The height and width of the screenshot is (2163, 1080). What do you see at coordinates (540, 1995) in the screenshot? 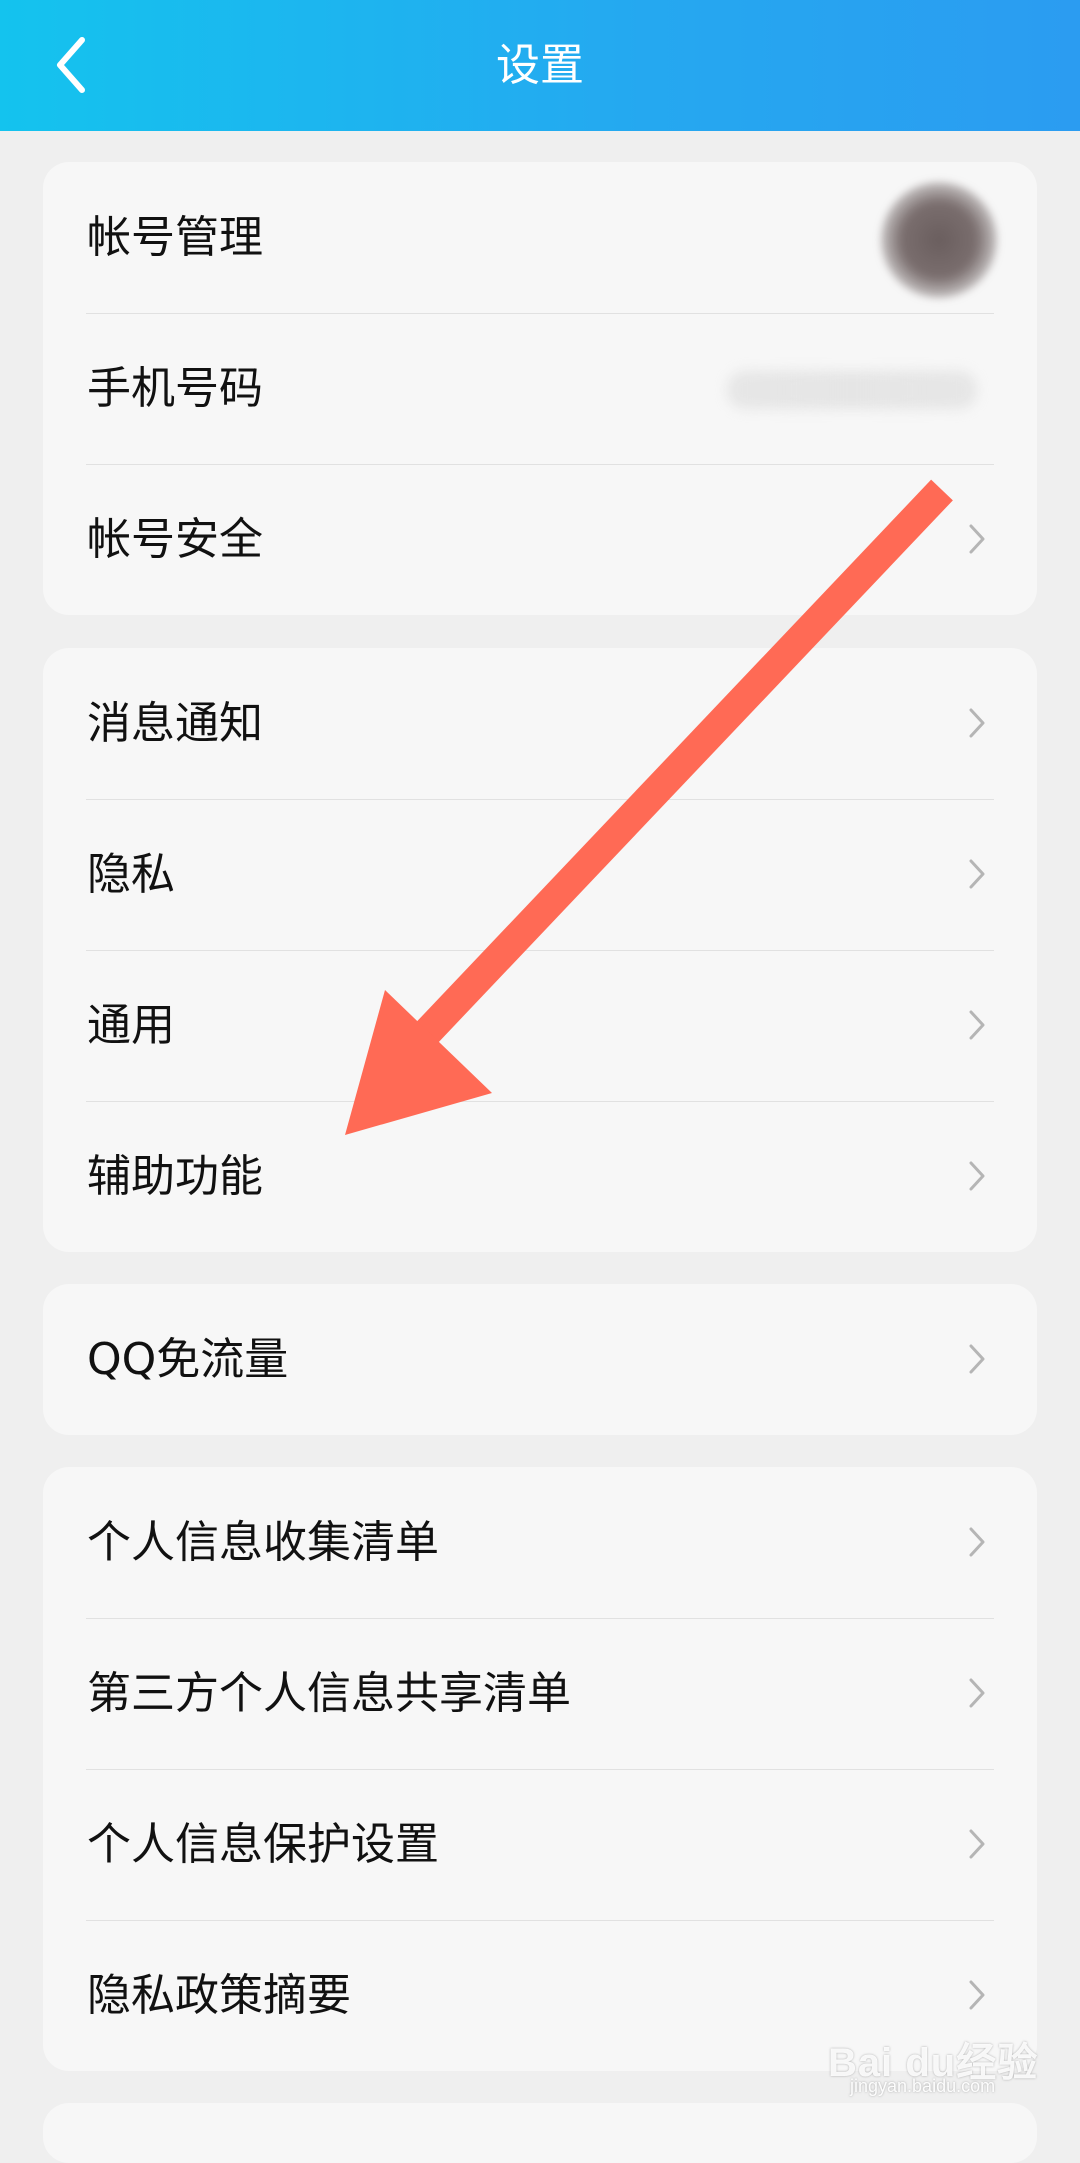
I see `privacy-policy-summary-item: 隐私政策摘要` at bounding box center [540, 1995].